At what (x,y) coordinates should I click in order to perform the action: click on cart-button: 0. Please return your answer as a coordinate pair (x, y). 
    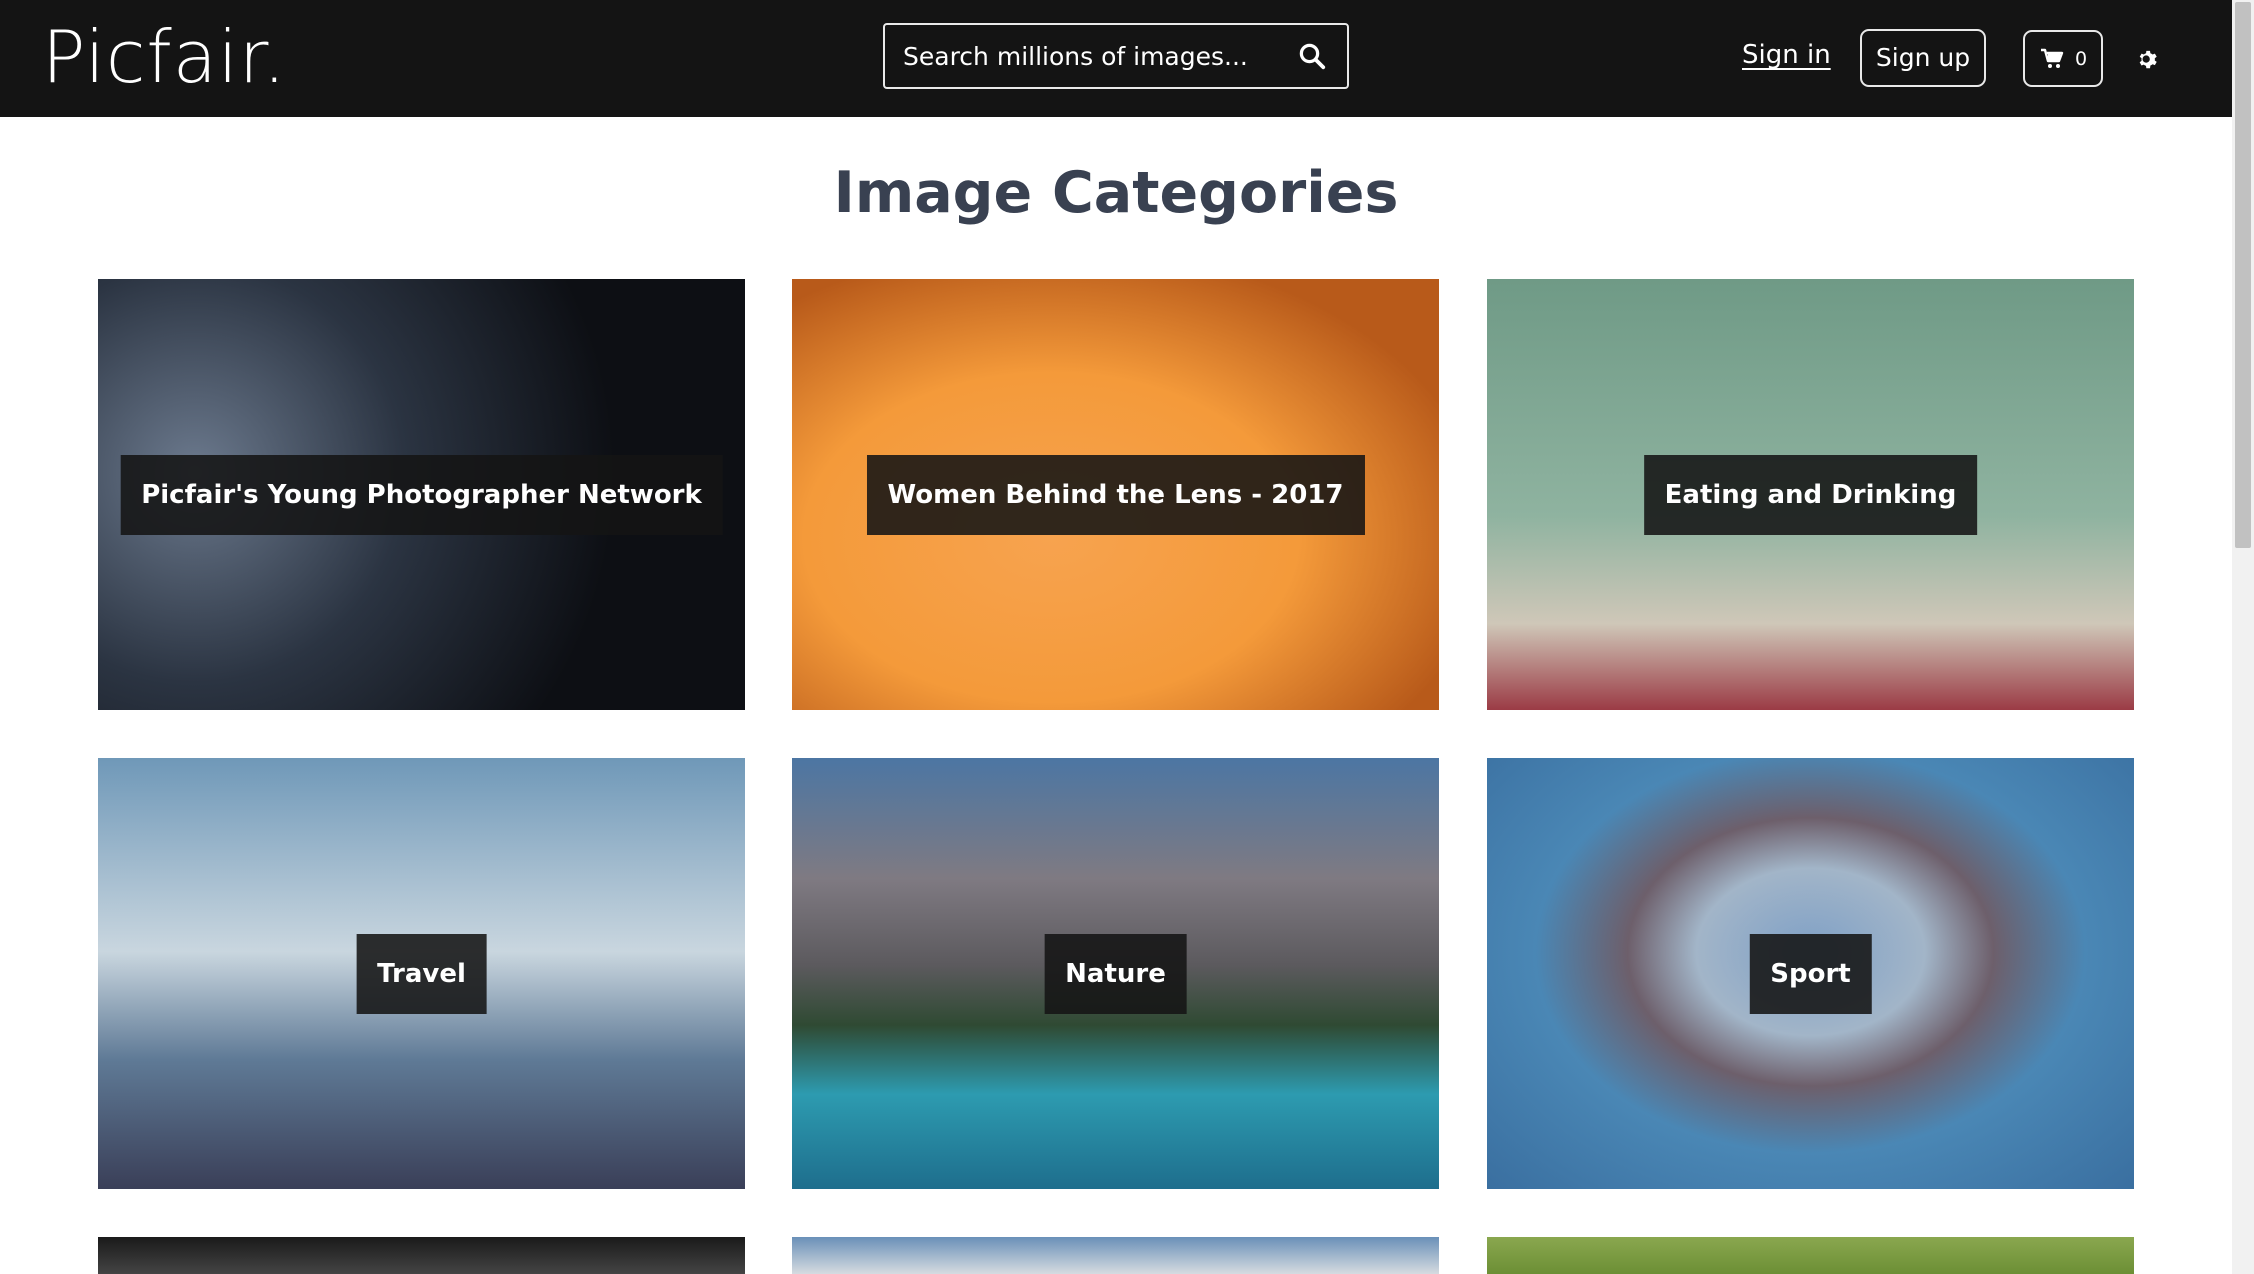
    Looking at the image, I should click on (2063, 58).